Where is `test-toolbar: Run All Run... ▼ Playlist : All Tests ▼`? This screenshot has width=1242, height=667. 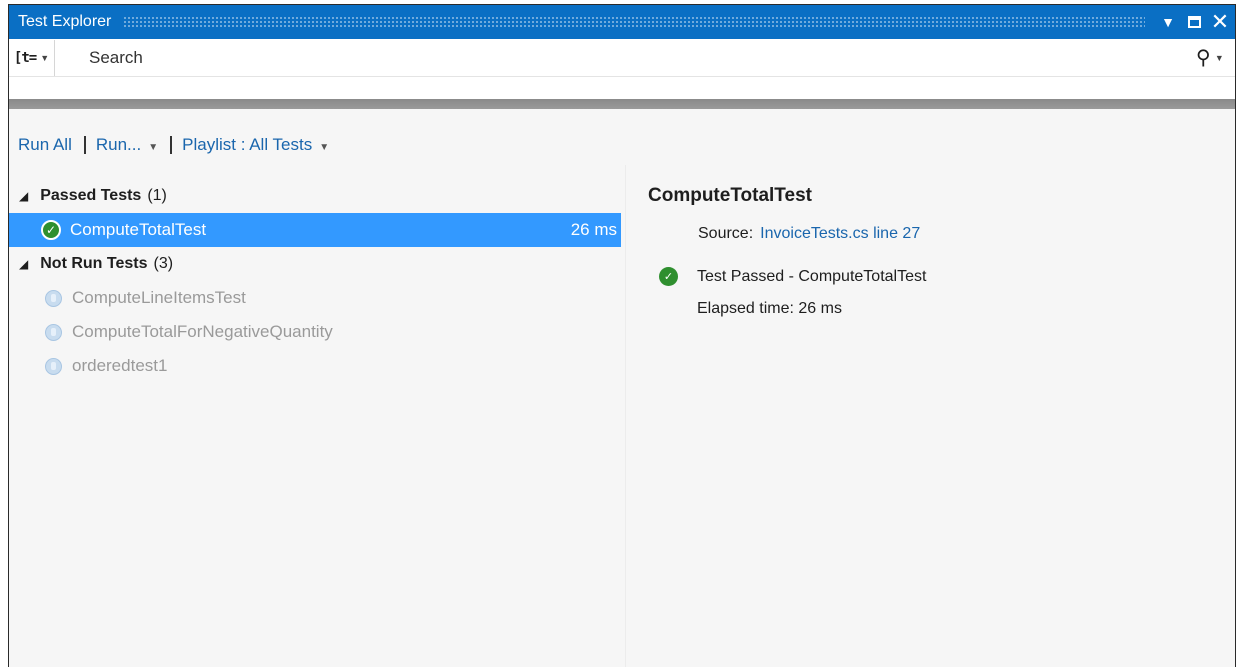
test-toolbar: Run All Run... ▼ Playlist : All Tests ▼ is located at coordinates (173, 145).